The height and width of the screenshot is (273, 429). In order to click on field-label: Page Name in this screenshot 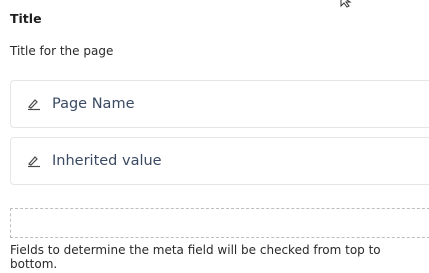, I will do `click(93, 104)`.